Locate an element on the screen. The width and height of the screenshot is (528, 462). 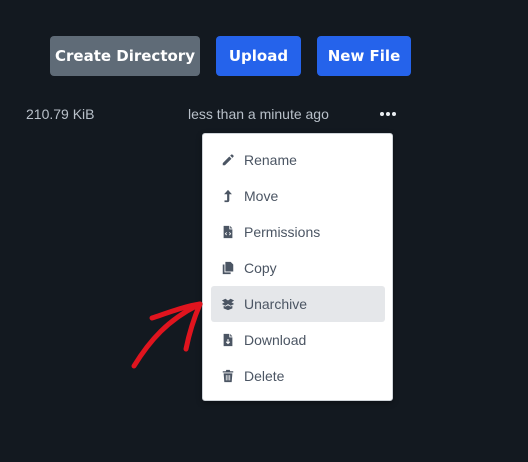
menu-item-download: Download is located at coordinates (298, 340).